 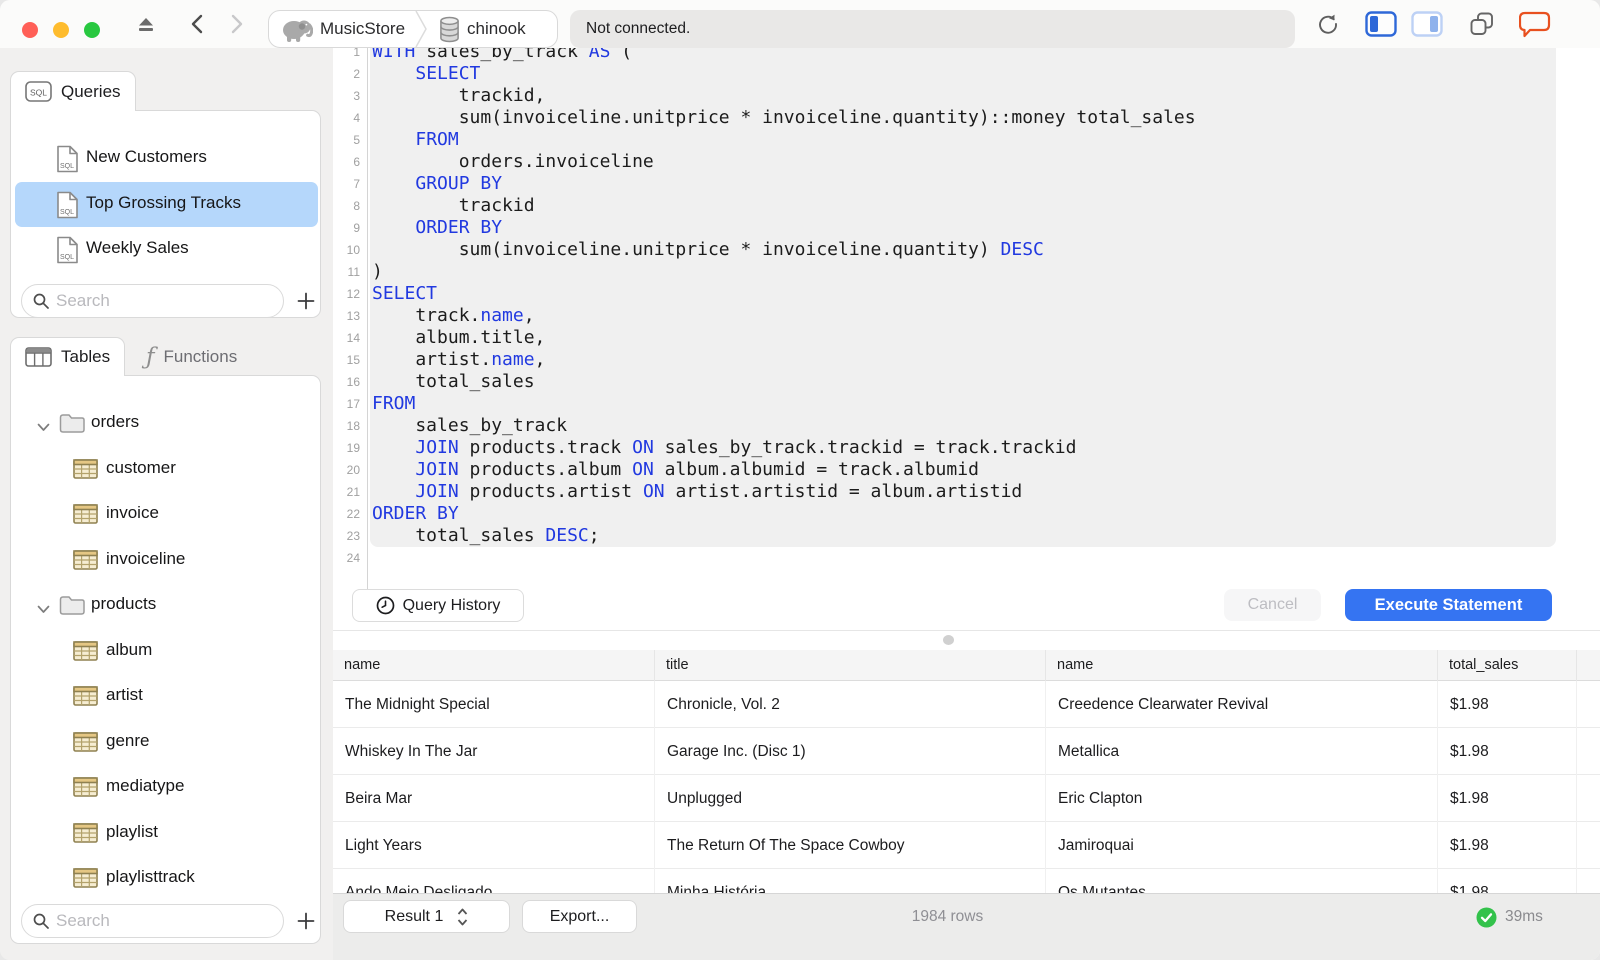 I want to click on table-item-label: album, so click(x=129, y=649).